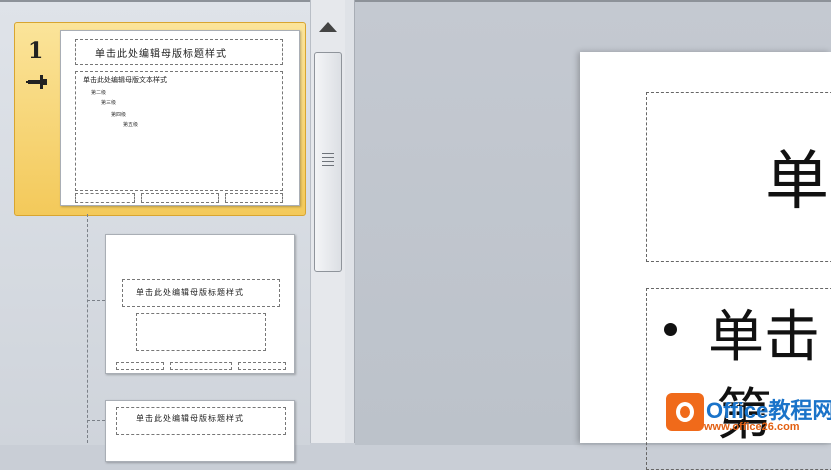 The height and width of the screenshot is (470, 831). Describe the element at coordinates (99, 93) in the screenshot. I see `thumb-level-2: 第二级` at that location.